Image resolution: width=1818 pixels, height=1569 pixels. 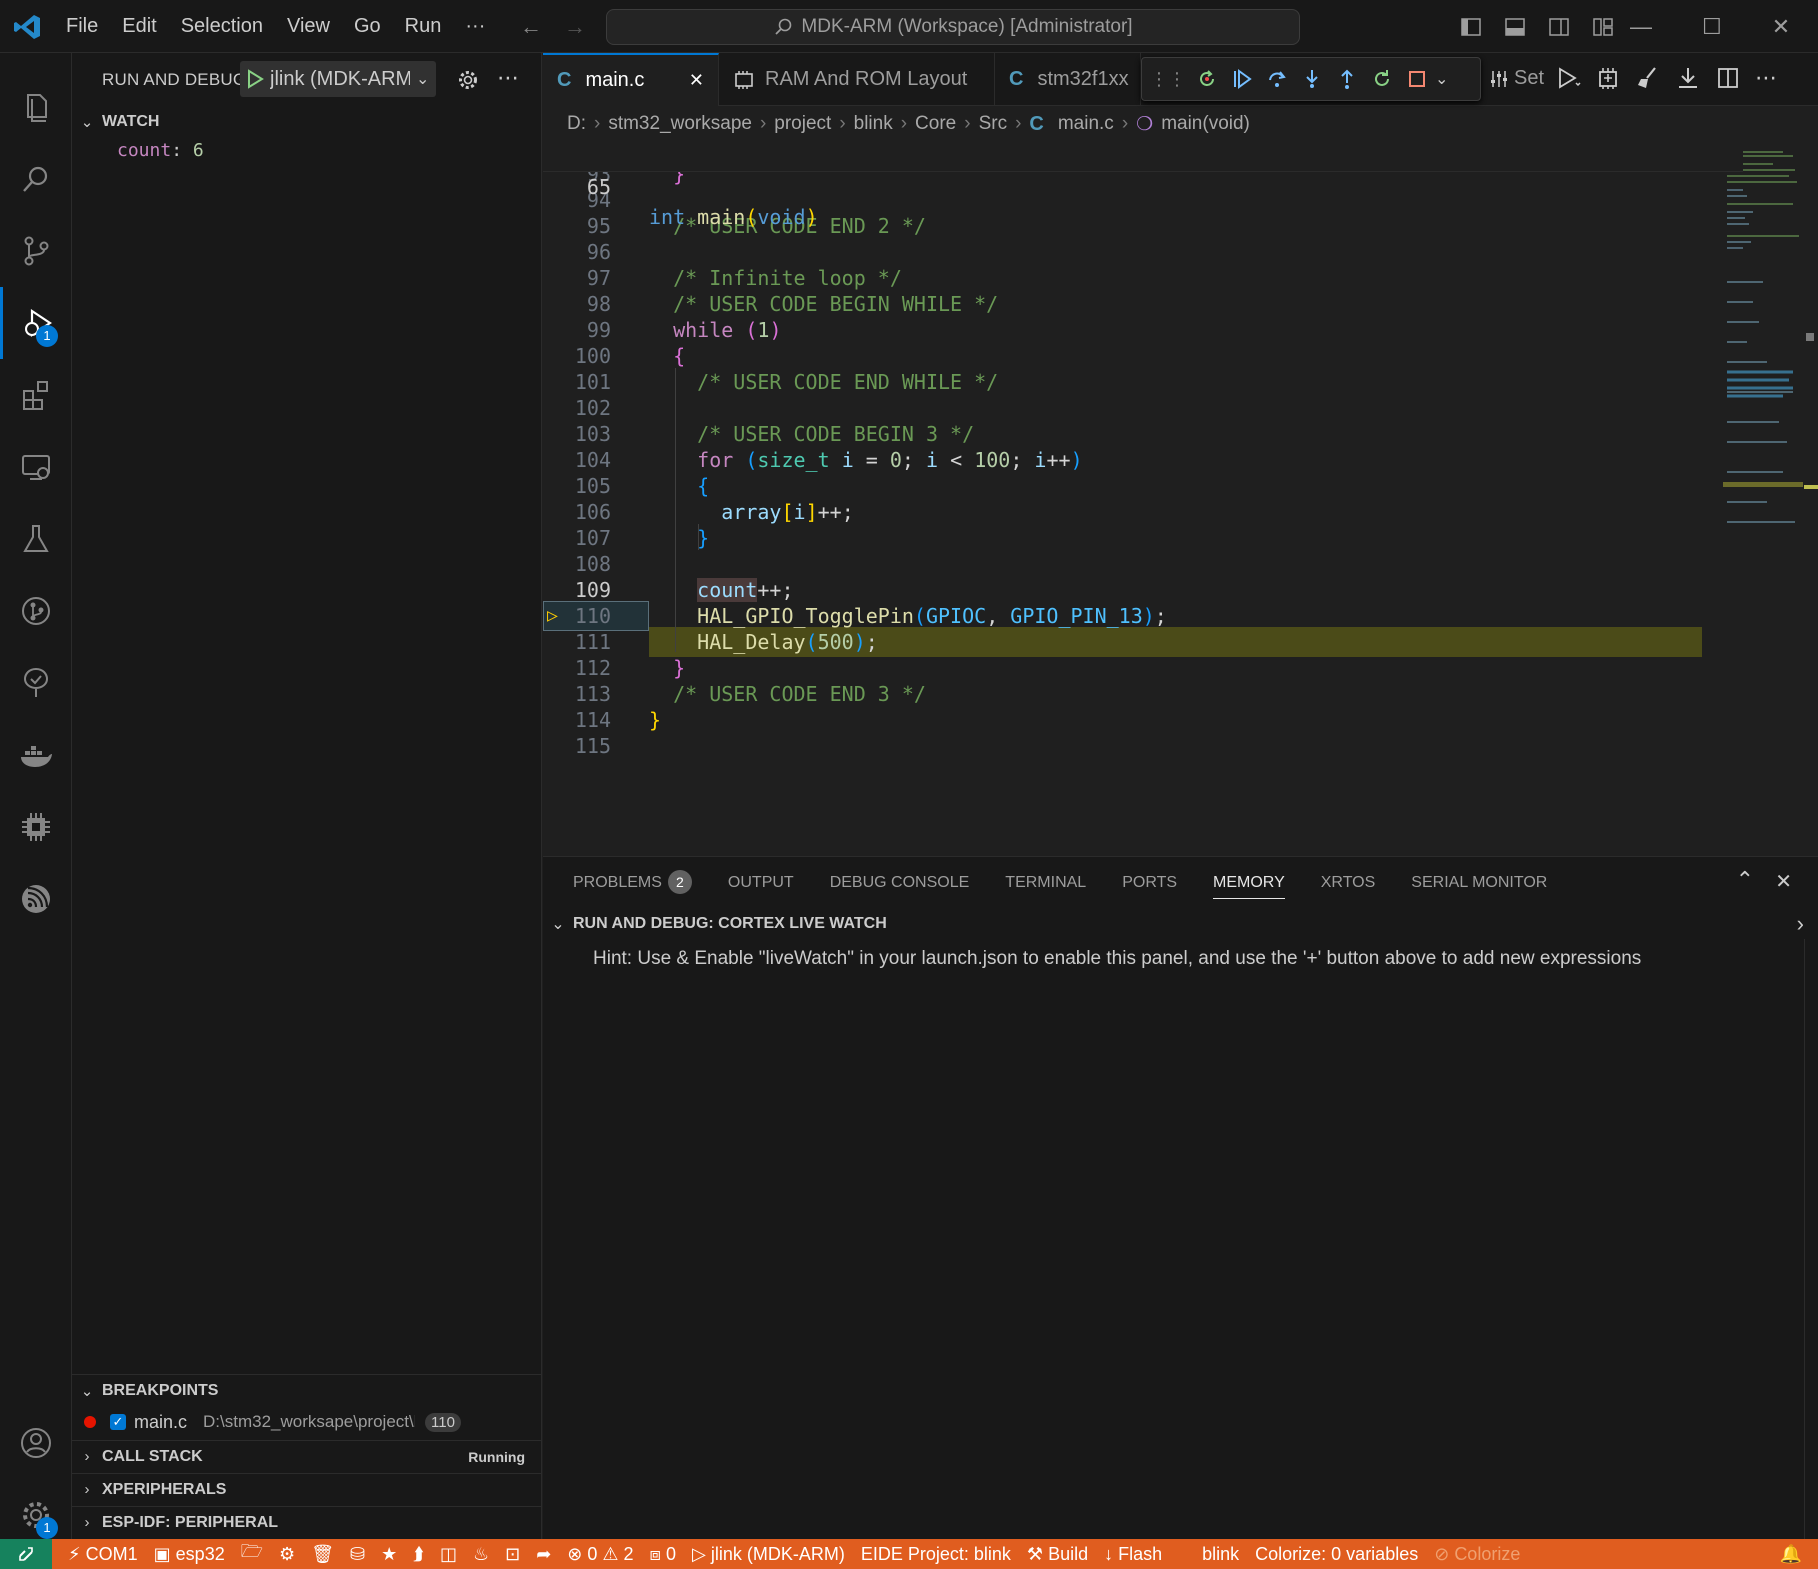 What do you see at coordinates (1608, 78) in the screenshot?
I see `build-chip-icon` at bounding box center [1608, 78].